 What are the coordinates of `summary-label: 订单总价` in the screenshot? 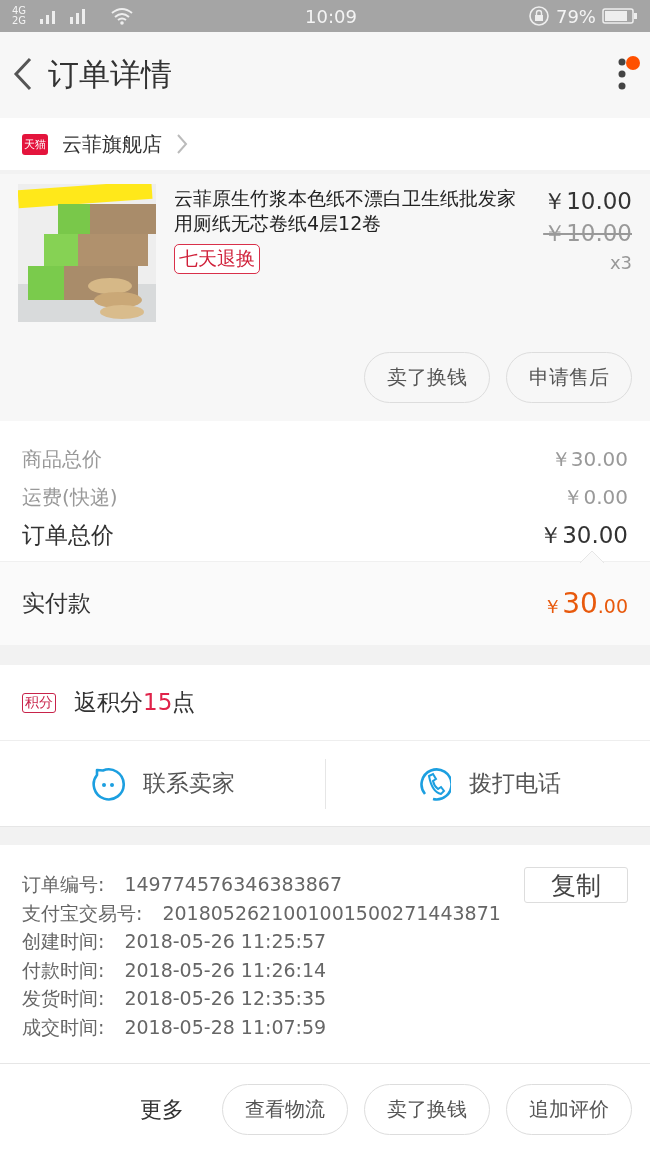 It's located at (68, 535).